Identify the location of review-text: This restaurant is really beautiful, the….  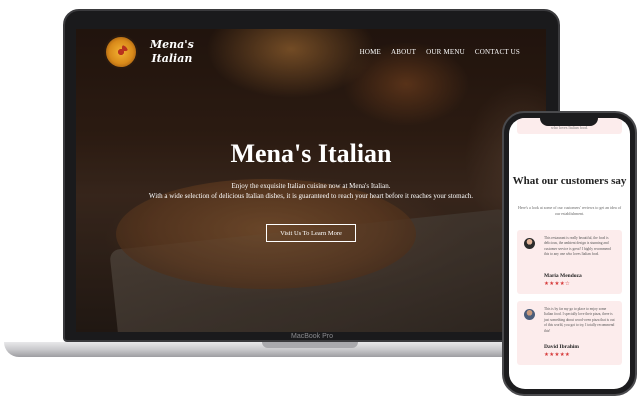
(577, 246).